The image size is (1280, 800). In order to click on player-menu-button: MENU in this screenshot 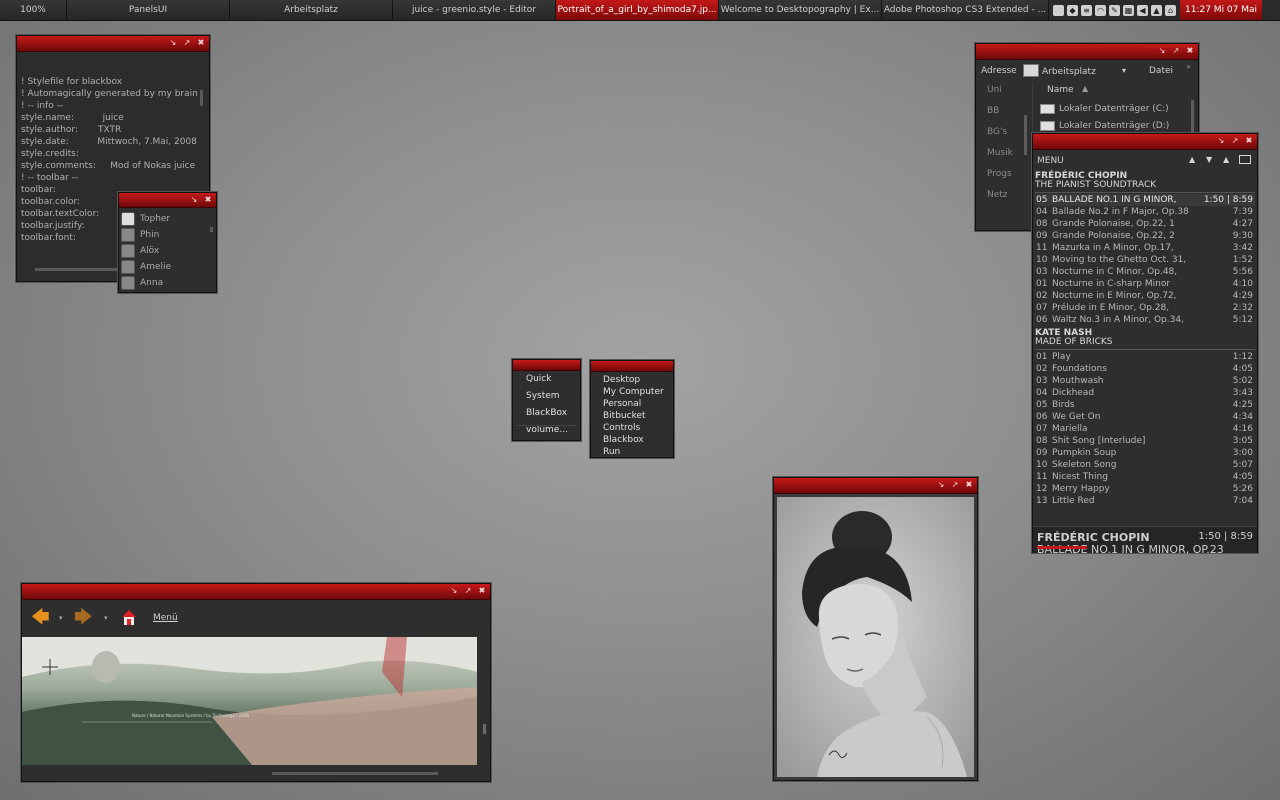, I will do `click(1050, 161)`.